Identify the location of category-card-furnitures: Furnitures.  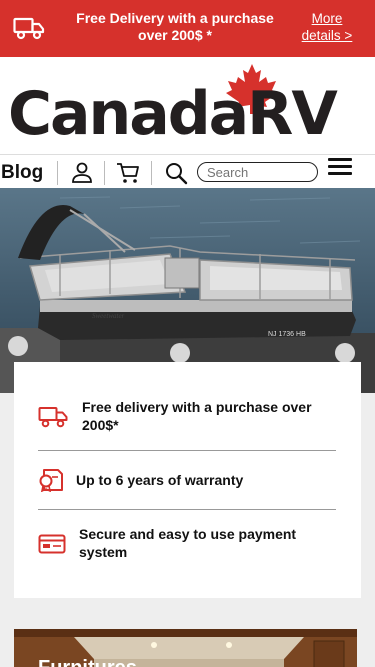
(185, 648).